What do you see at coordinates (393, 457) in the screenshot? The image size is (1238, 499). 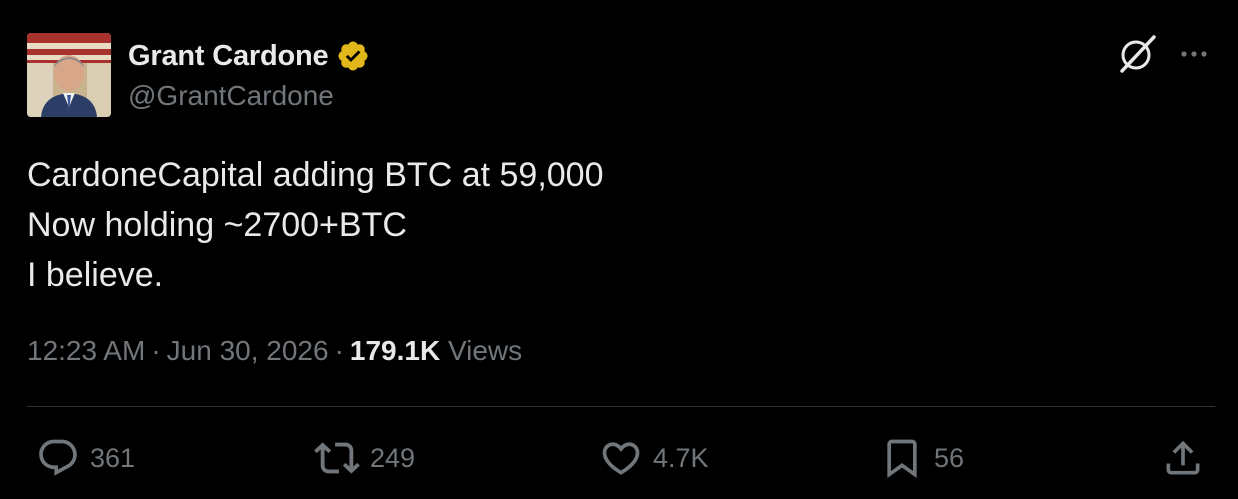 I see `retweet-count: 249` at bounding box center [393, 457].